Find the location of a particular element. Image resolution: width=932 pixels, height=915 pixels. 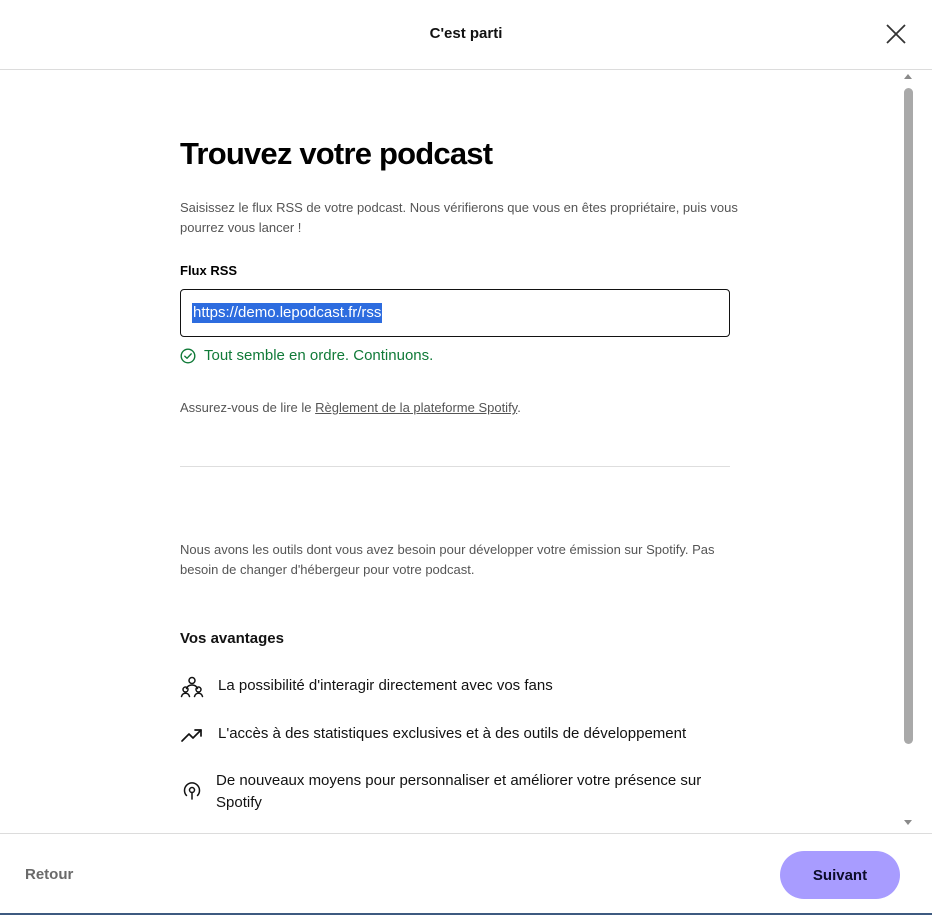

close-button is located at coordinates (896, 34).